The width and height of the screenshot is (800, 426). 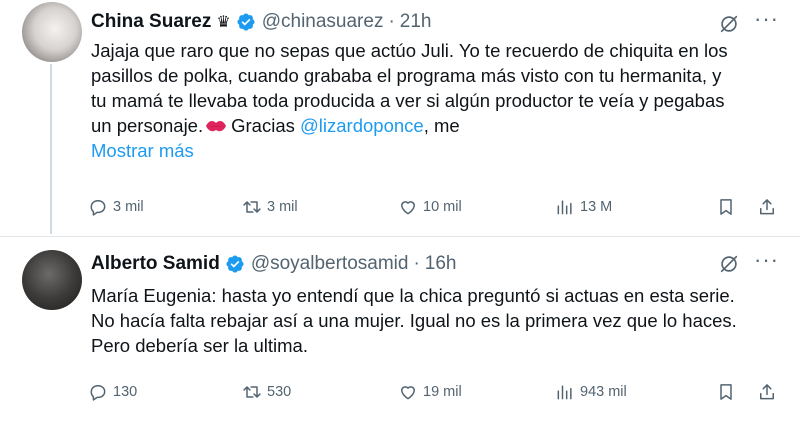 I want to click on views-count: 13 M, so click(x=596, y=207).